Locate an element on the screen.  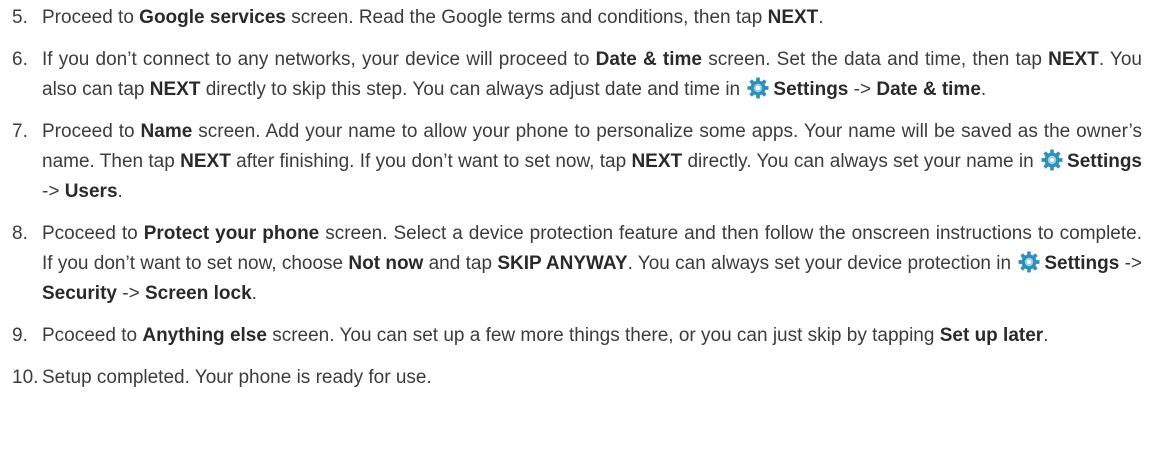
step-number: 10. is located at coordinates (25, 377).